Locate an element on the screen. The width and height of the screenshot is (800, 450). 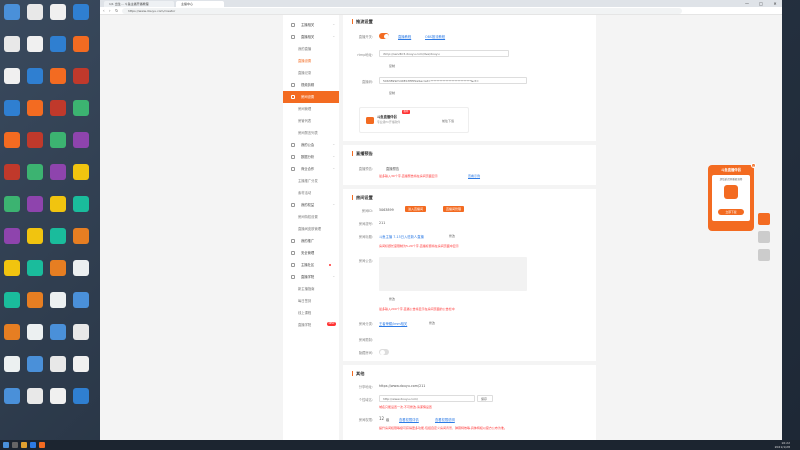
edit-category-button: 修改 is located at coordinates (432, 323).